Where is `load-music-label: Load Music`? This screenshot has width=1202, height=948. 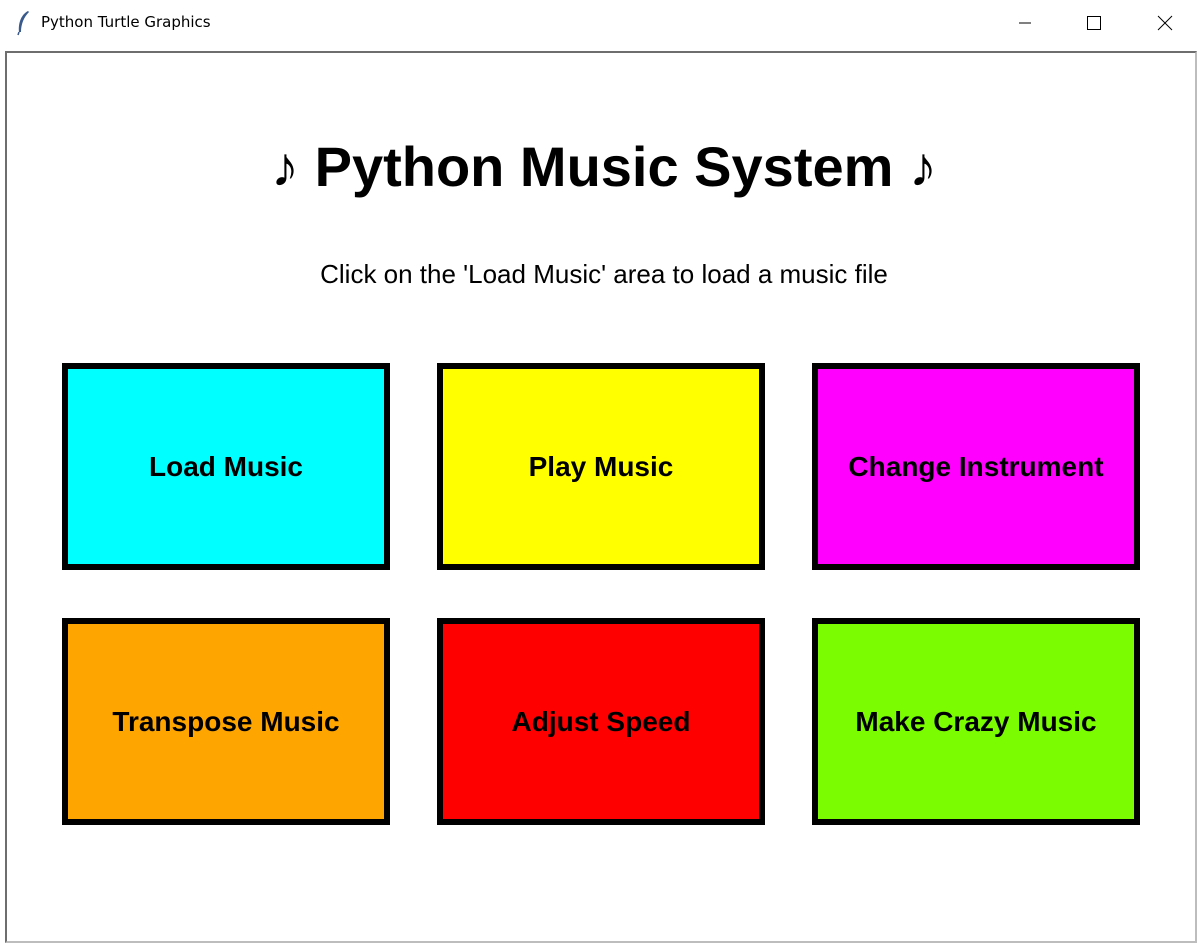 load-music-label: Load Music is located at coordinates (225, 466).